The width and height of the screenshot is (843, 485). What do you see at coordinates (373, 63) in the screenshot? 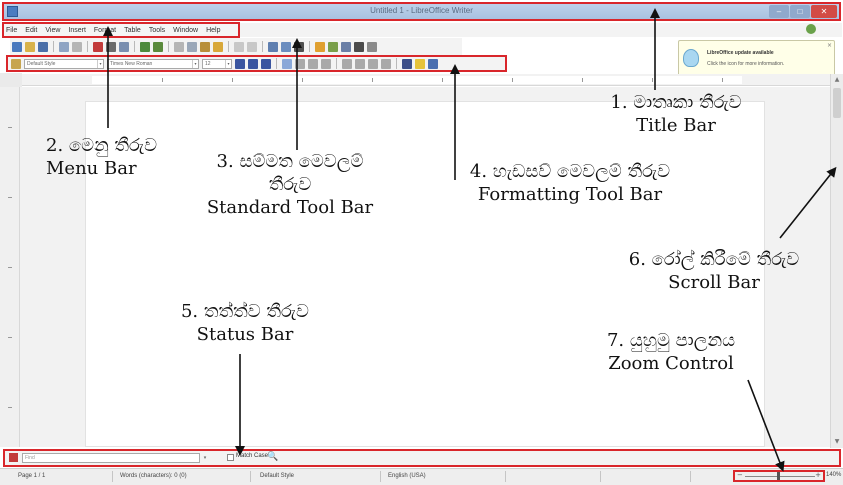
I see `decrease-indent-icon` at bounding box center [373, 63].